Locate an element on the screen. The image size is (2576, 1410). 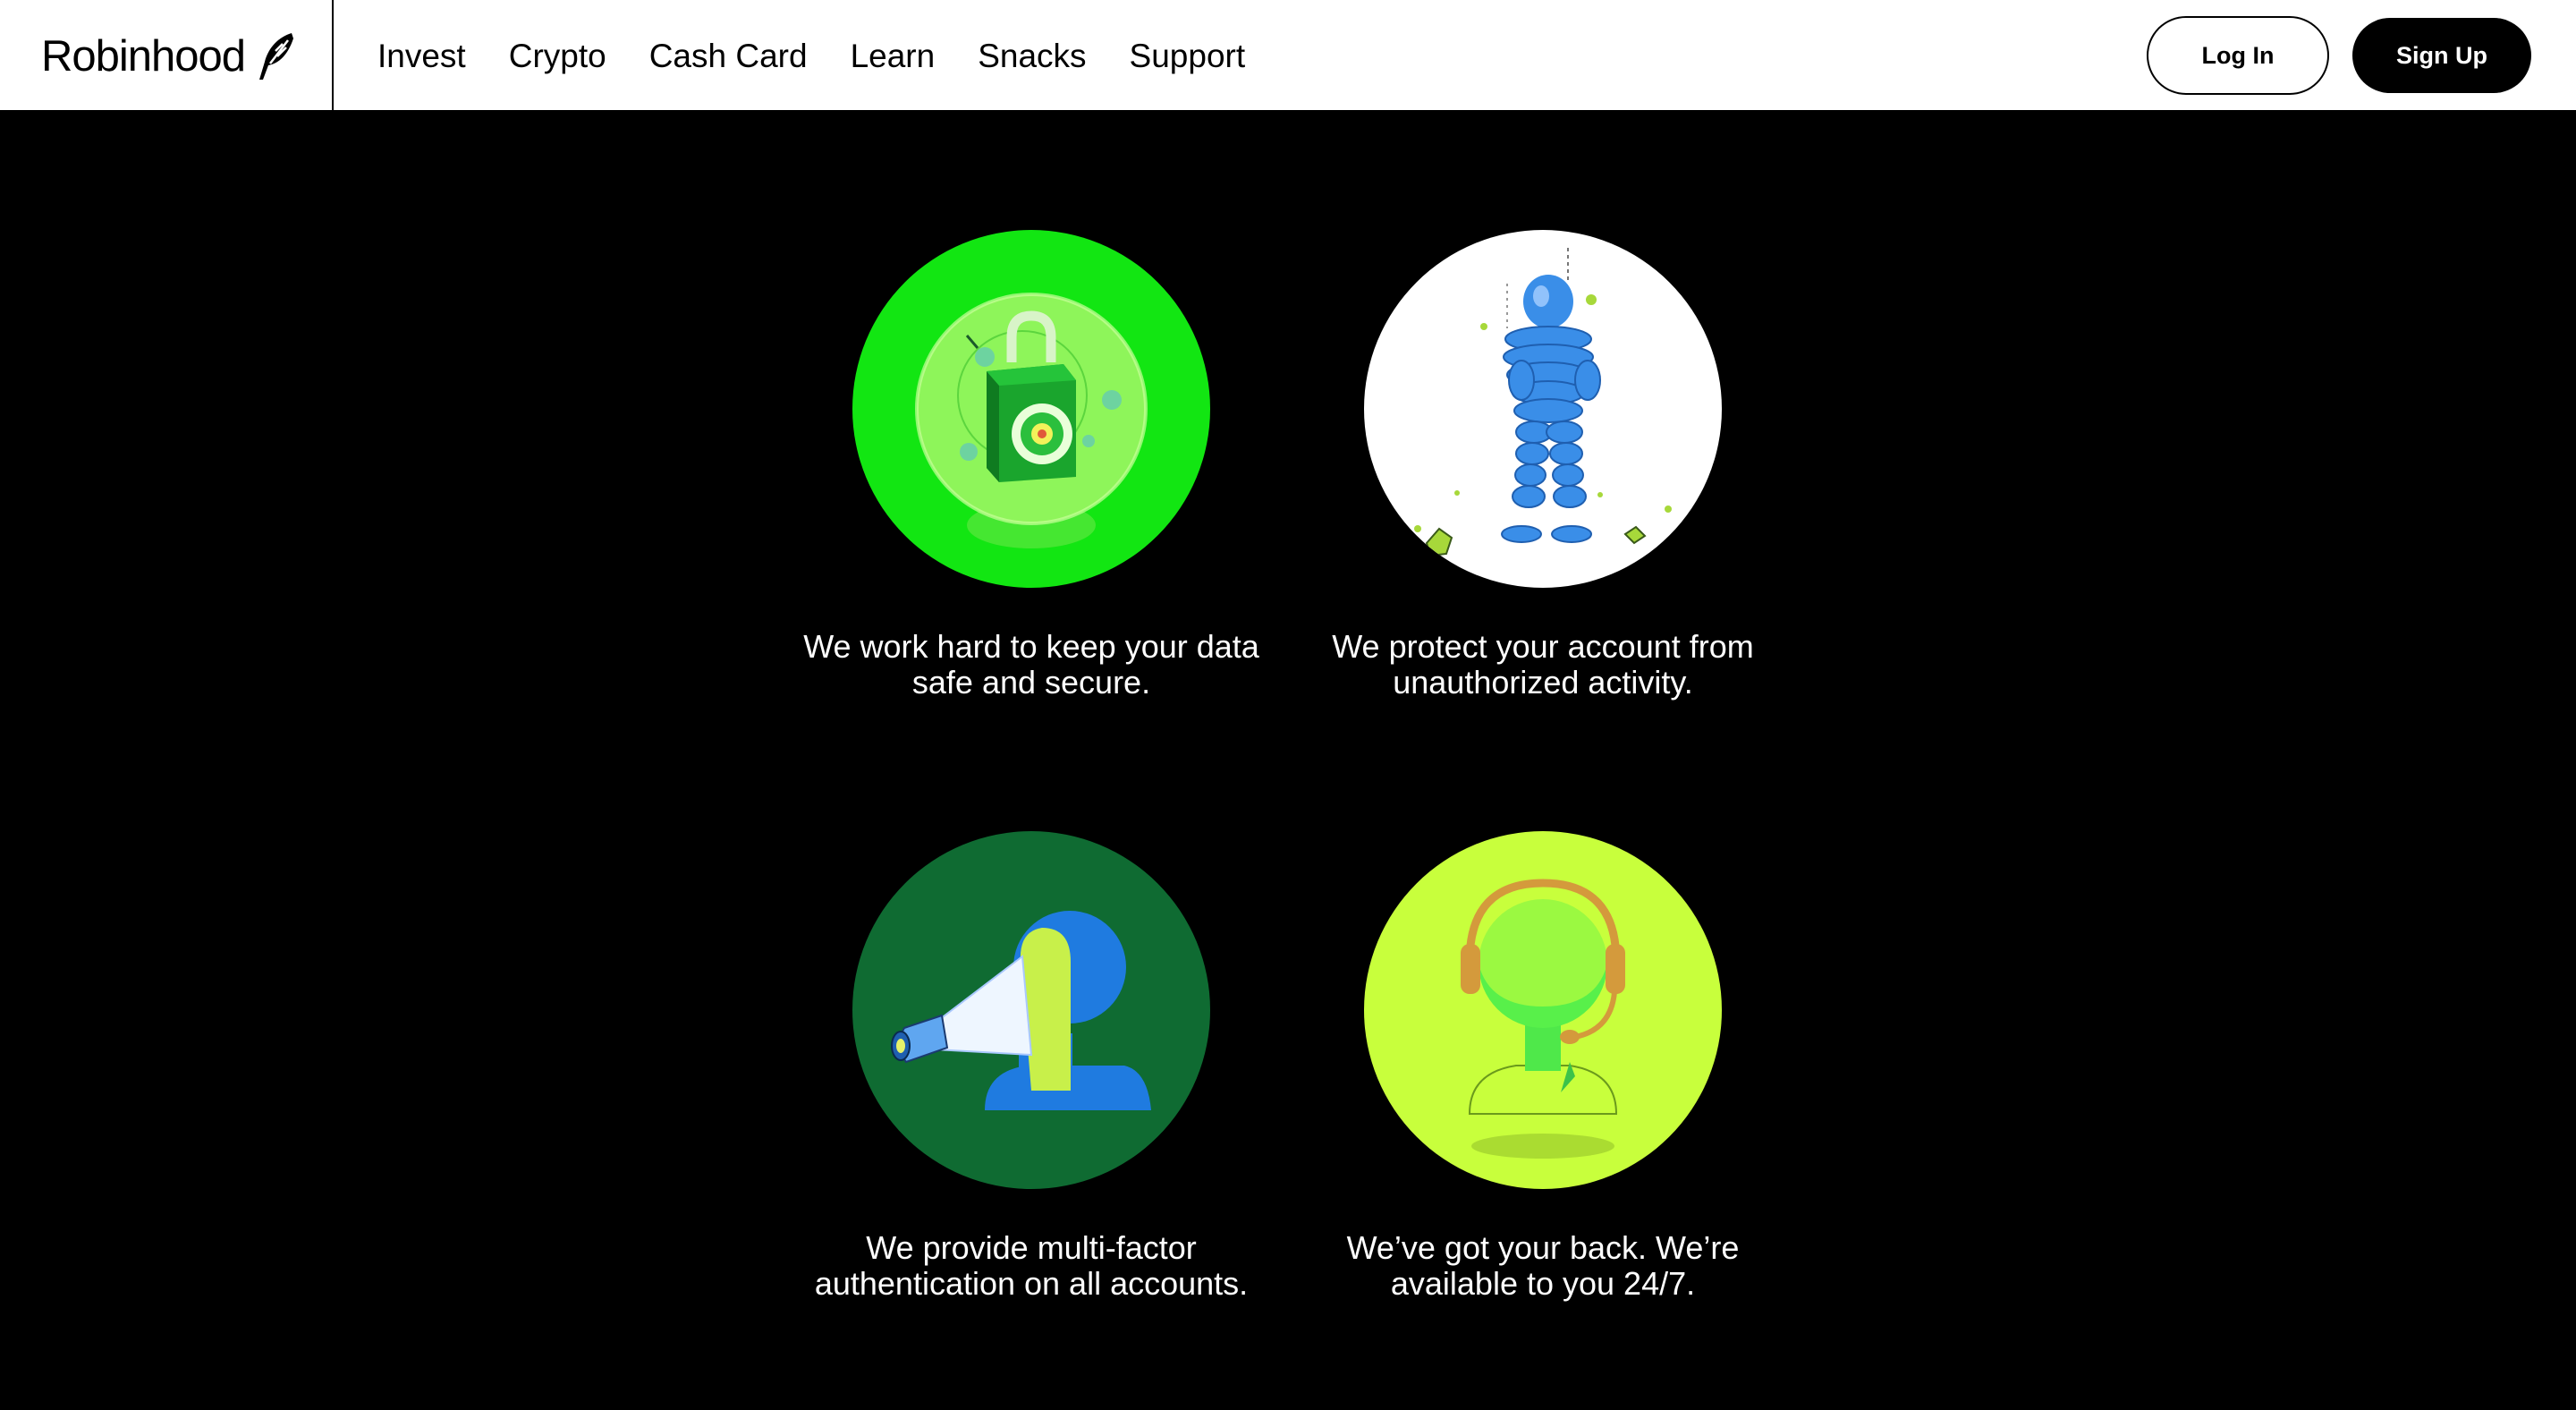
nav-snacks: Snacks is located at coordinates (1032, 57).